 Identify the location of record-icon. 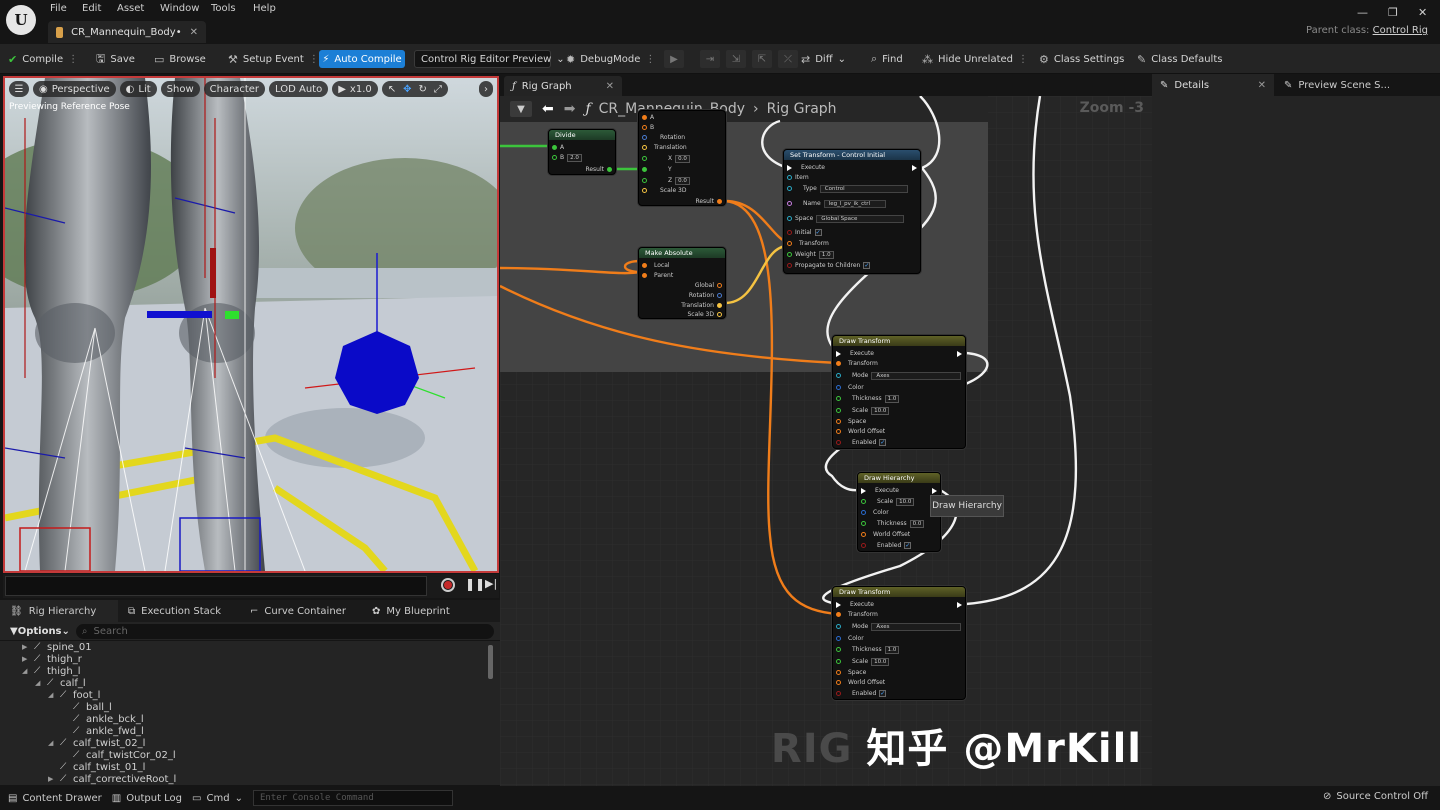
(448, 585).